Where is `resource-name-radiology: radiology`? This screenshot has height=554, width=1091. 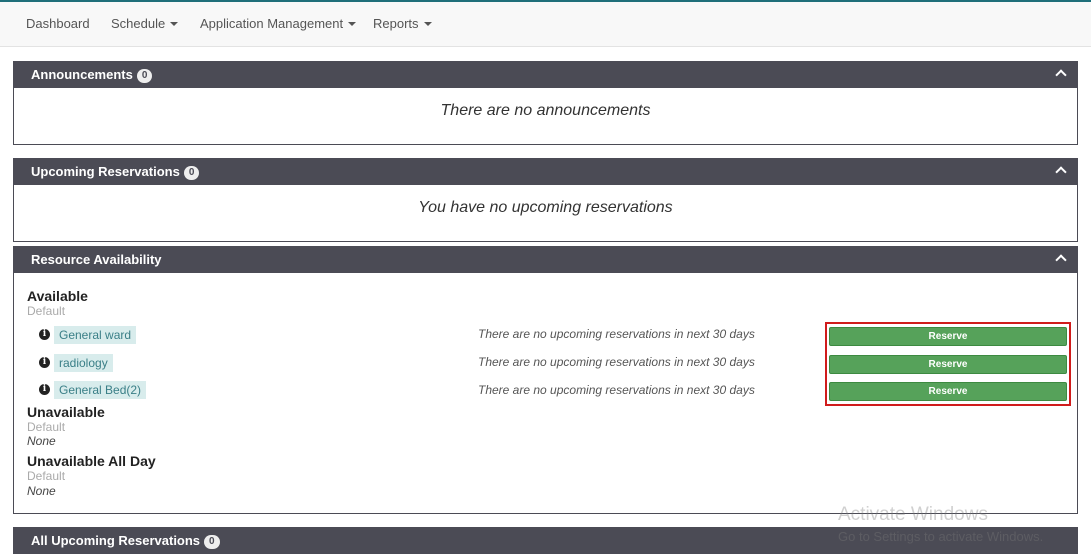
resource-name-radiology: radiology is located at coordinates (83, 363).